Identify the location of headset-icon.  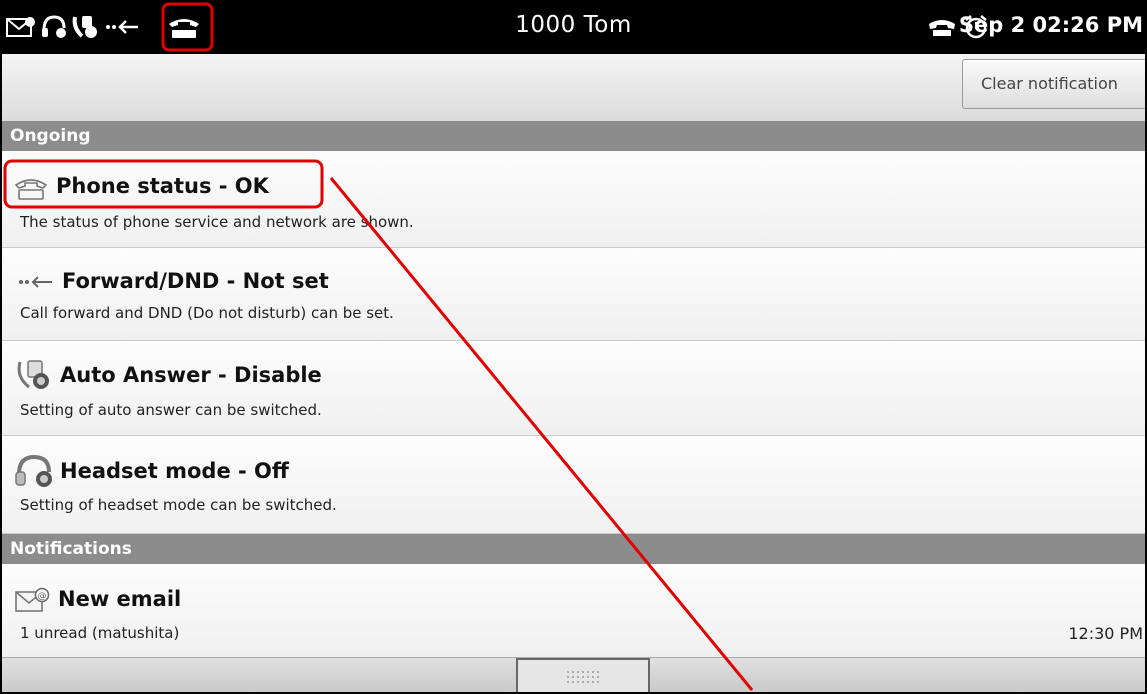
(33, 470).